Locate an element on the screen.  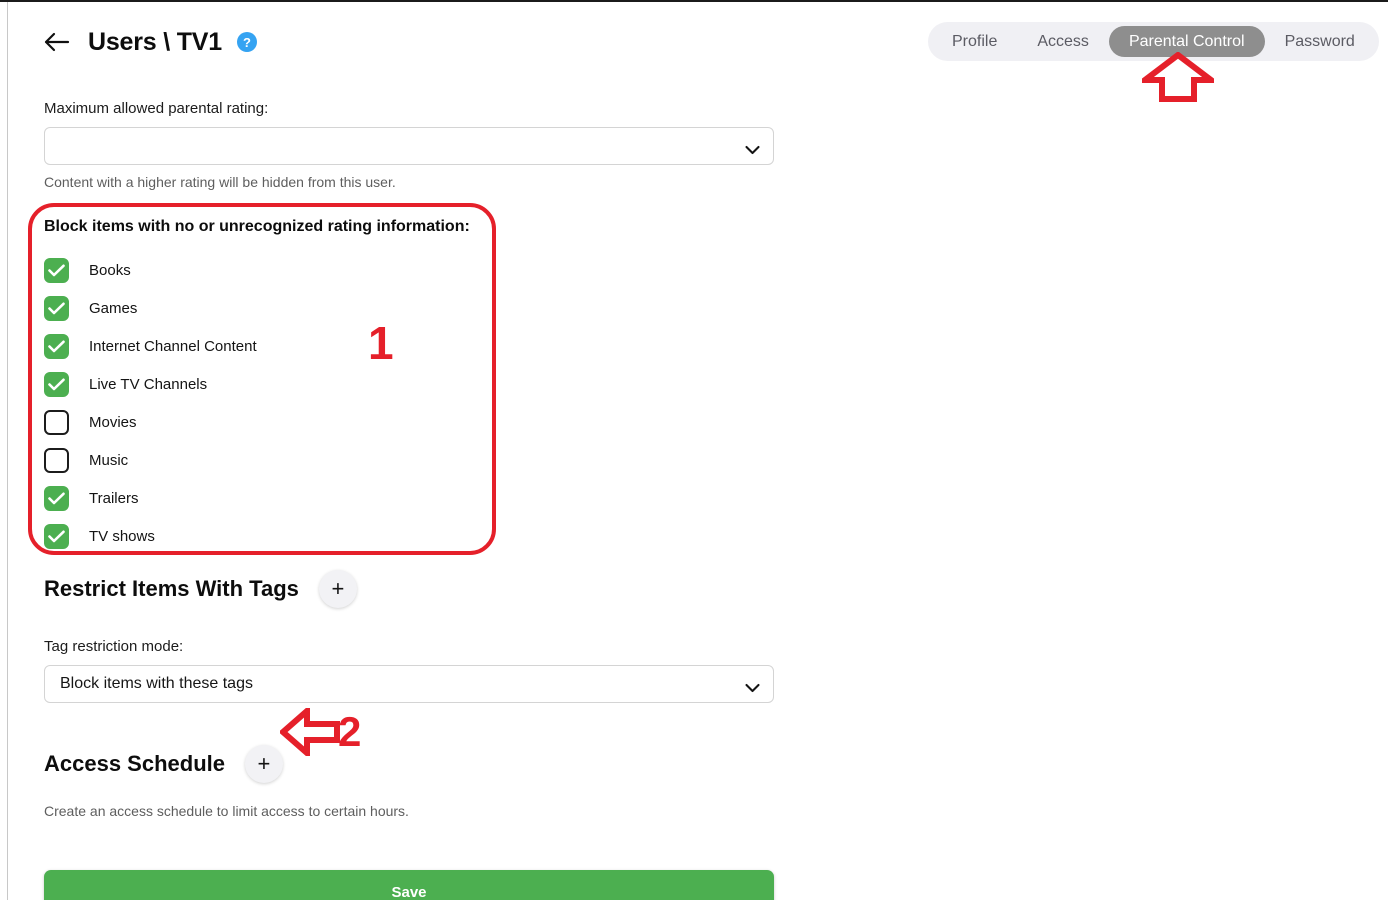
page-header: Users \ TV1 ? is located at coordinates (148, 42).